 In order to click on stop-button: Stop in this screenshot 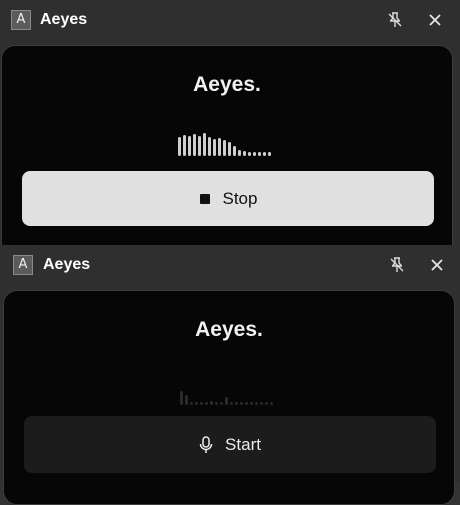, I will do `click(228, 198)`.